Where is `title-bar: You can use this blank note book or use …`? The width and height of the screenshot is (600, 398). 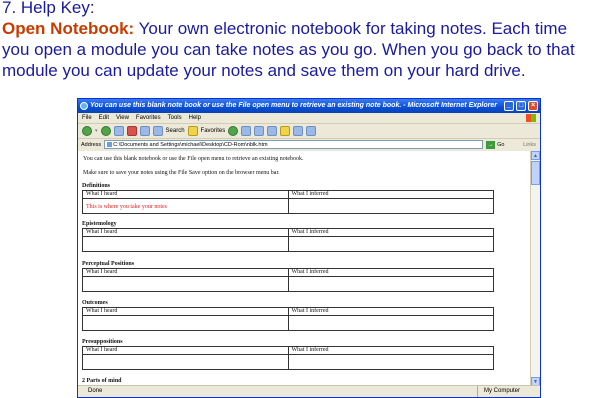
title-bar: You can use this blank note book or use … is located at coordinates (309, 106).